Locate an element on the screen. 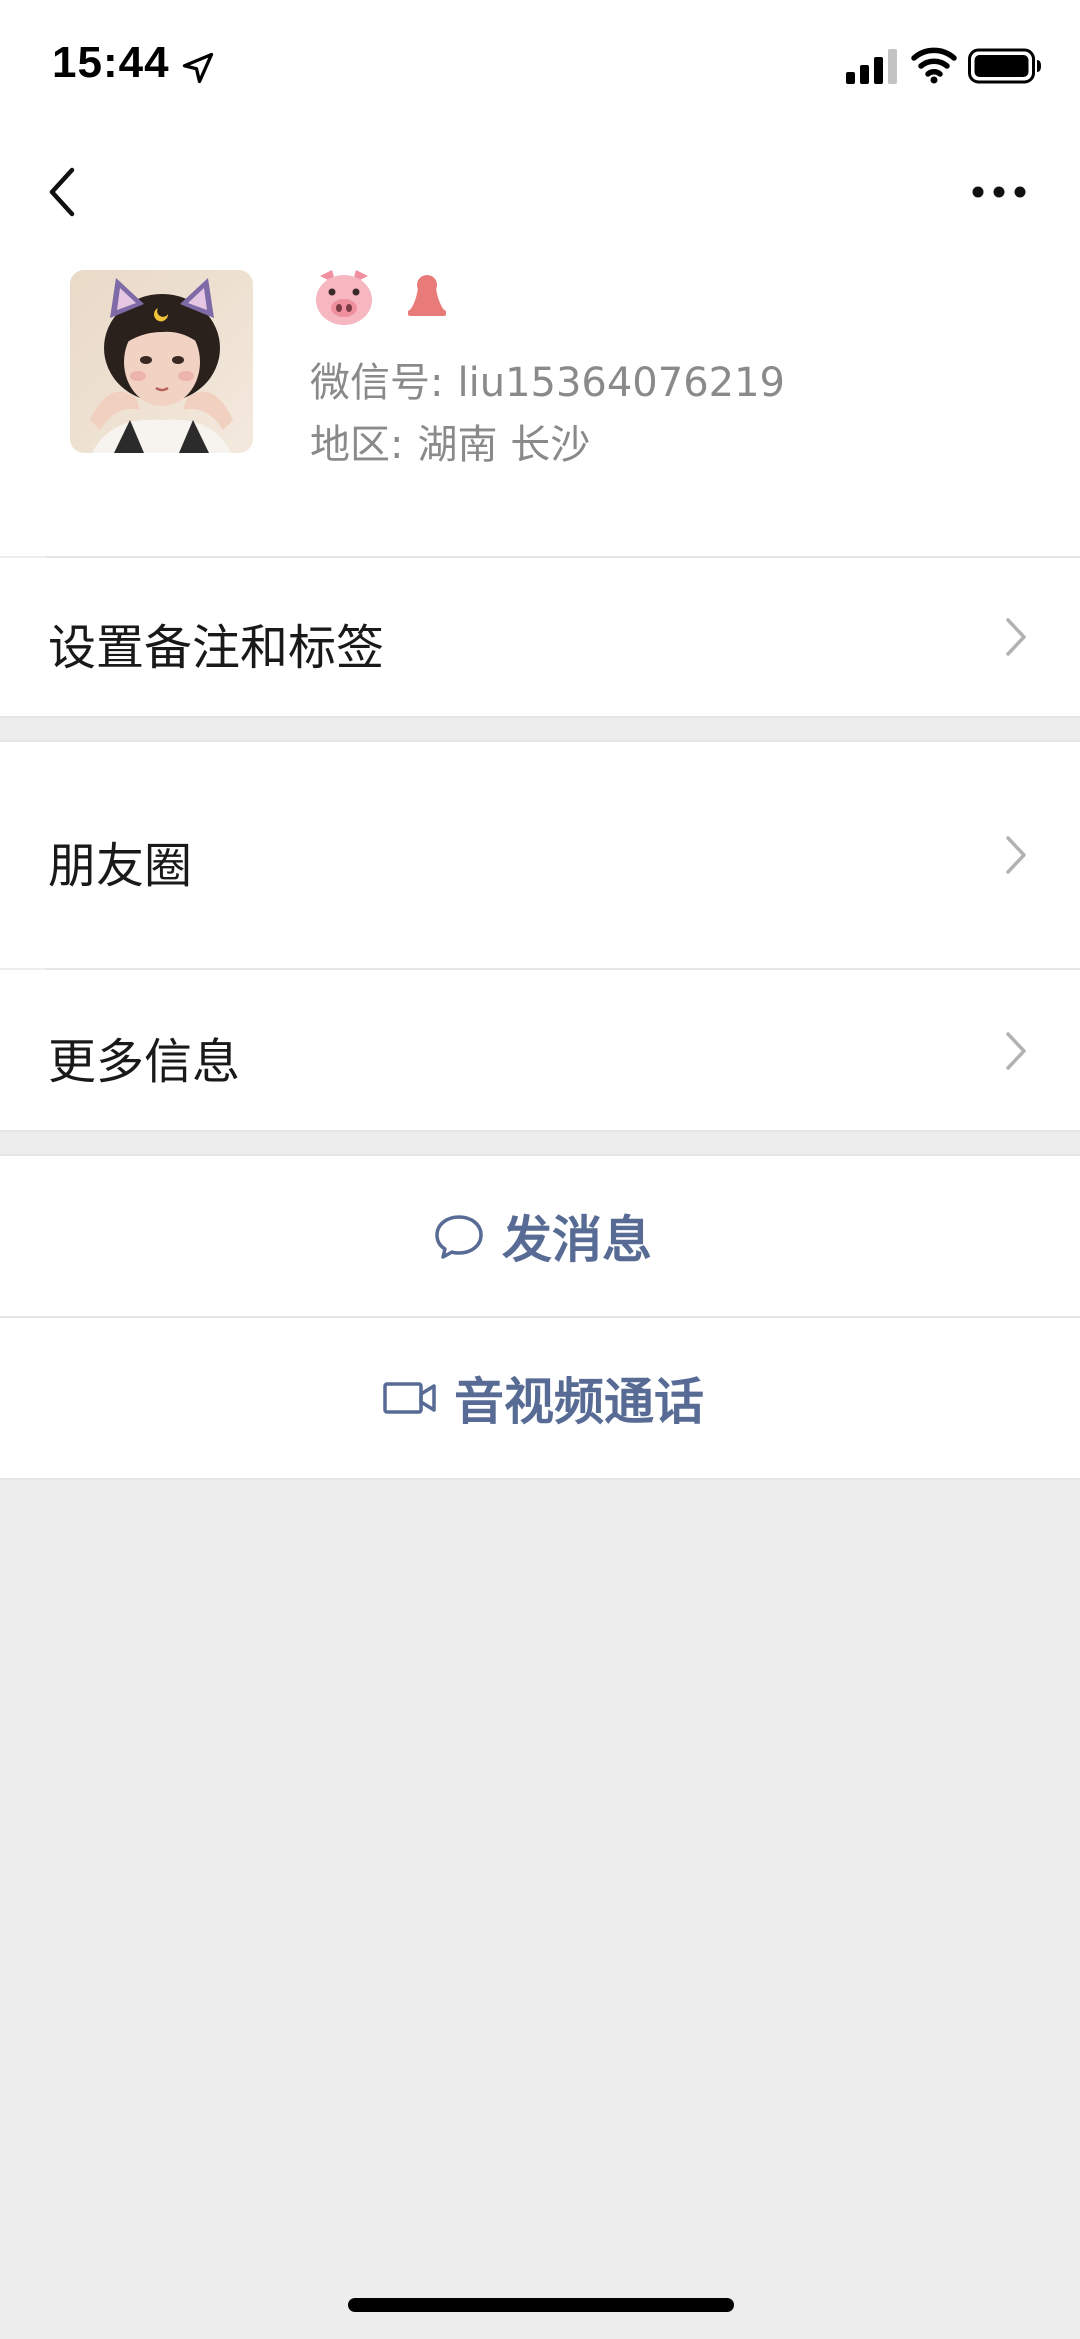 The height and width of the screenshot is (2339, 1080). moments-label: 朋友圈 is located at coordinates (120, 866).